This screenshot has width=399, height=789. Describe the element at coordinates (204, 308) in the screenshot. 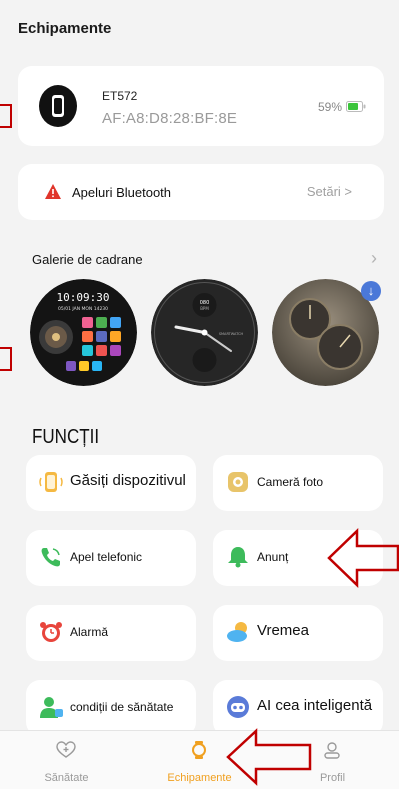

I see `face2-unit: BPM` at that location.